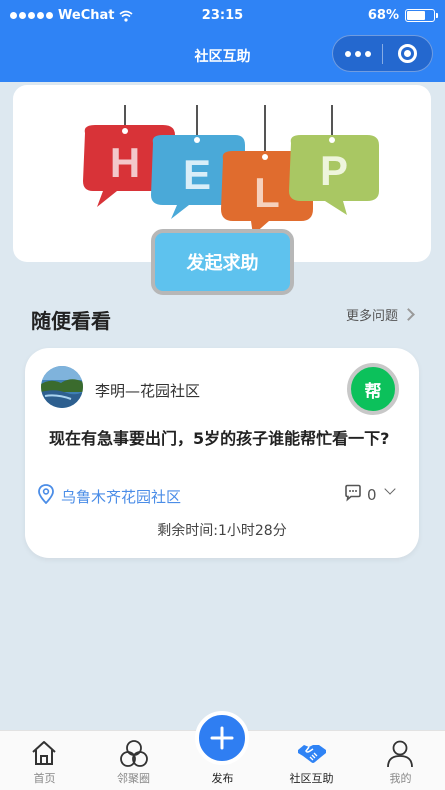 The width and height of the screenshot is (445, 790). Describe the element at coordinates (44, 753) in the screenshot. I see `home-icon` at that location.